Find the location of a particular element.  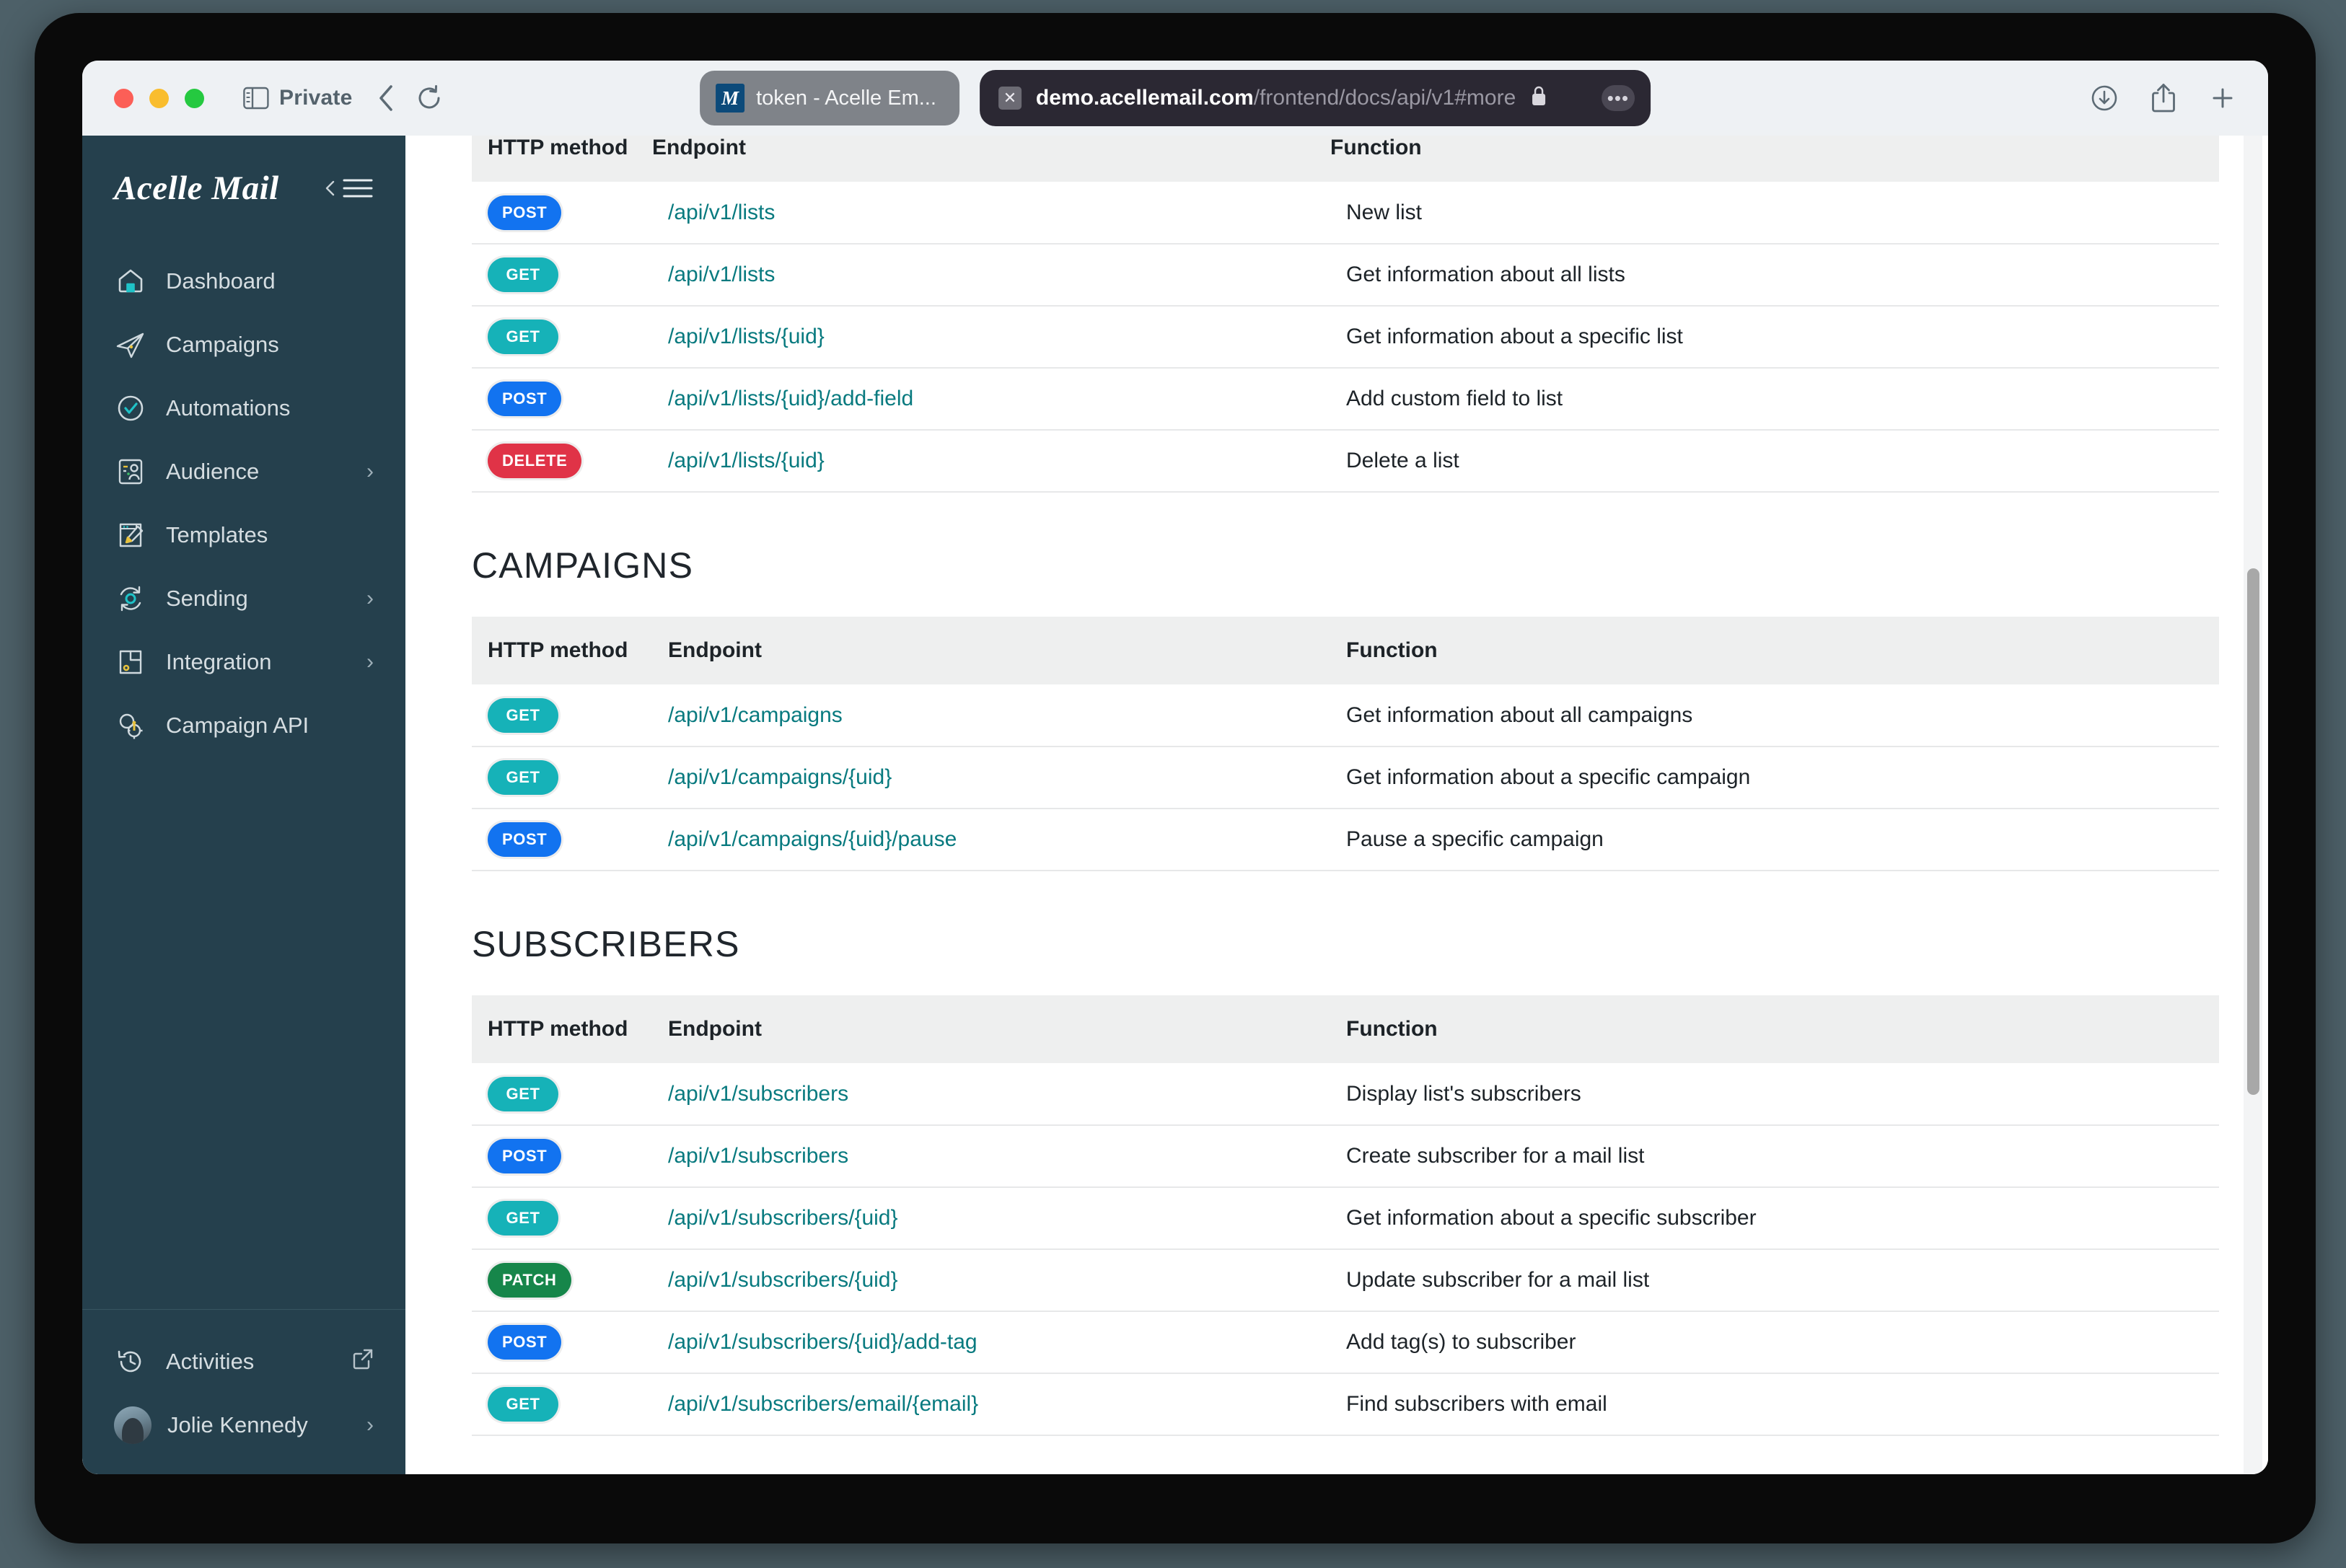

sidebar-item-sending: Sending › is located at coordinates (244, 599).